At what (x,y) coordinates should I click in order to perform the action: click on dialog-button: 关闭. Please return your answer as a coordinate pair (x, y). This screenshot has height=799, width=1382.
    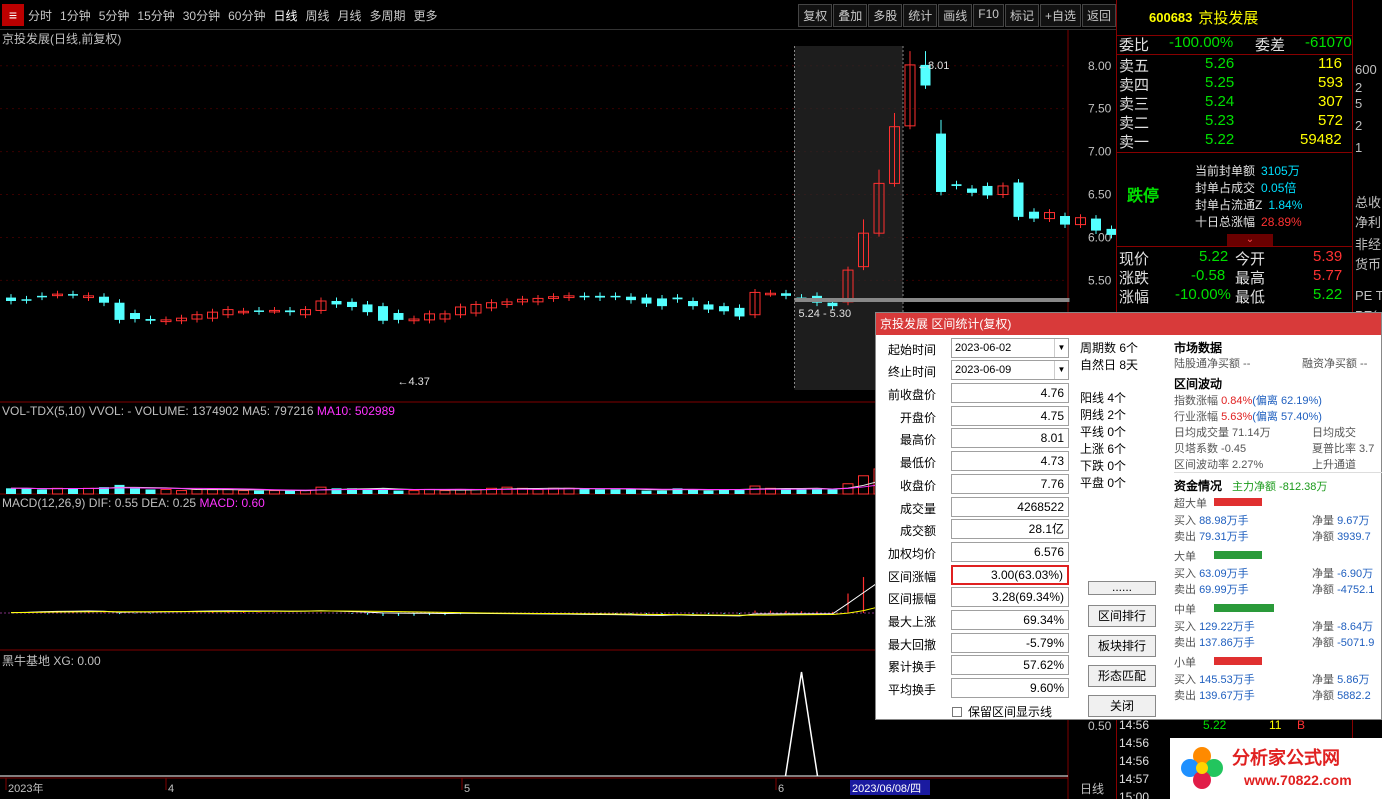
    Looking at the image, I should click on (1122, 706).